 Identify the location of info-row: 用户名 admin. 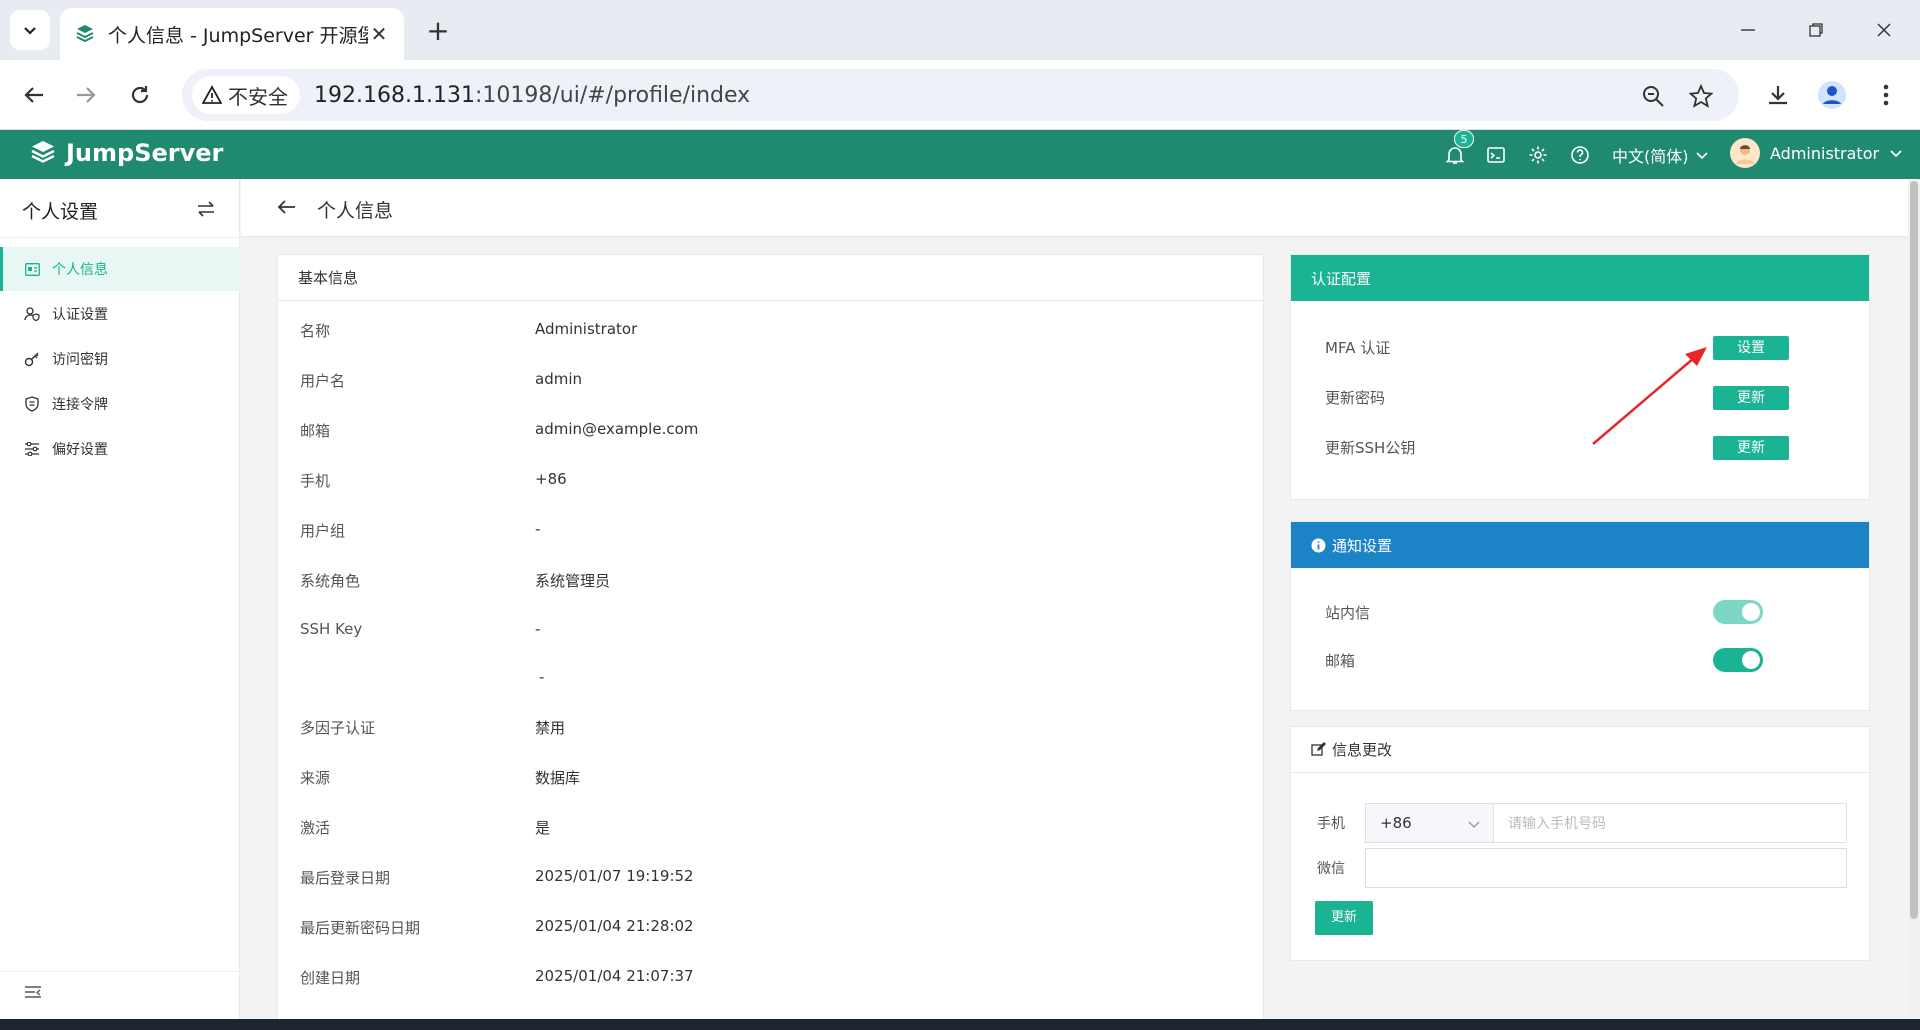
(769, 380).